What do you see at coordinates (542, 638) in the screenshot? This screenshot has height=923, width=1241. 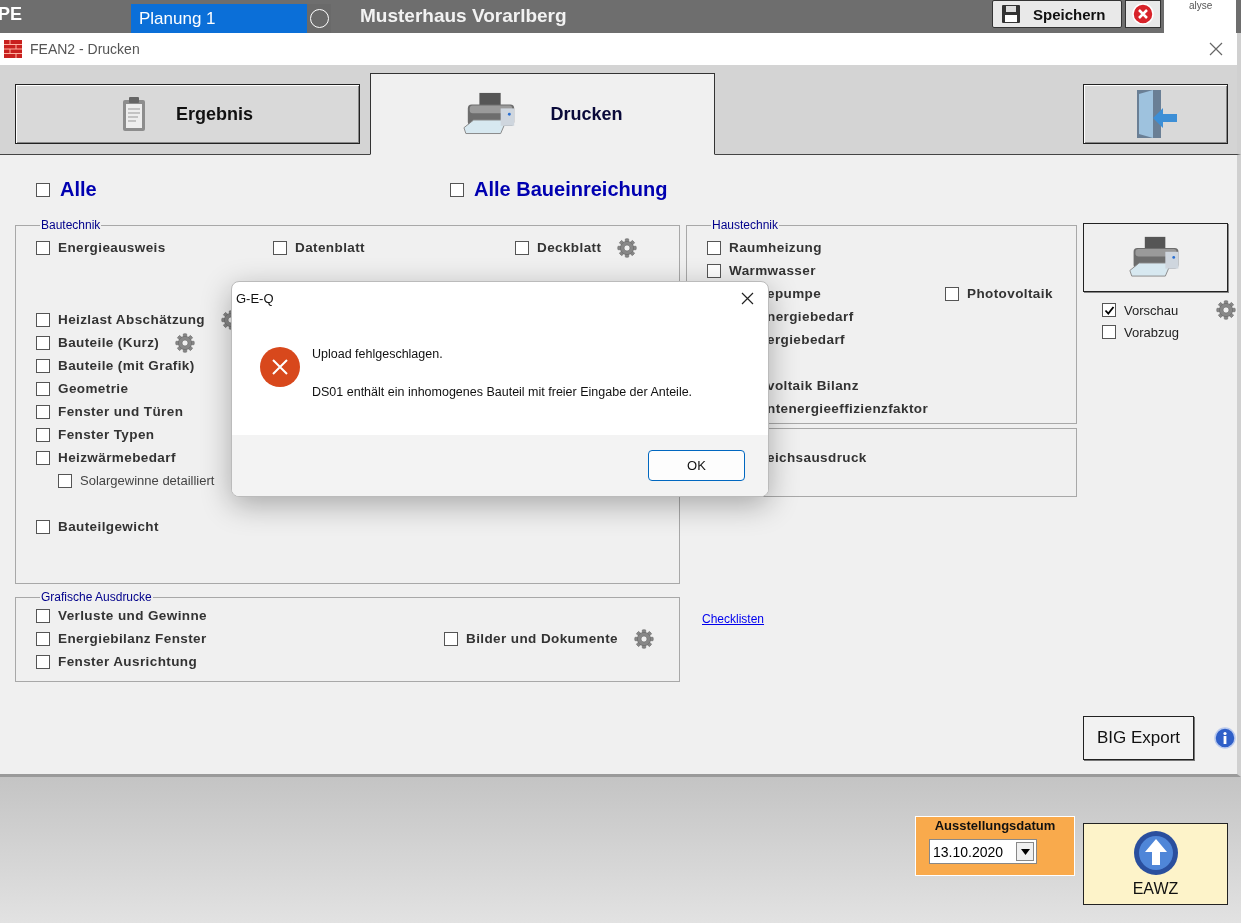 I see `option-label: Bilder und Dokumente` at bounding box center [542, 638].